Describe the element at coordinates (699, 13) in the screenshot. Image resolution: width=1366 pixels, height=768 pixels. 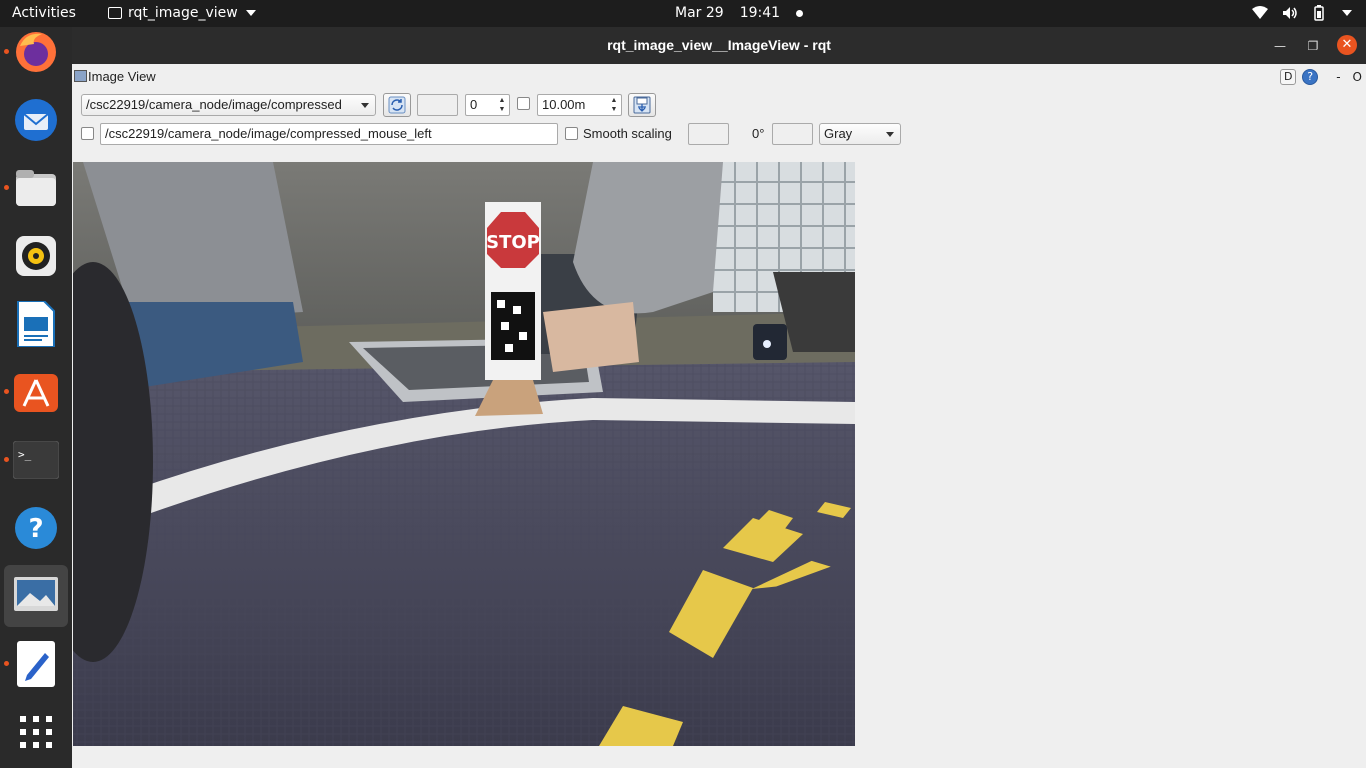
I see `date-label: Mar 29` at that location.